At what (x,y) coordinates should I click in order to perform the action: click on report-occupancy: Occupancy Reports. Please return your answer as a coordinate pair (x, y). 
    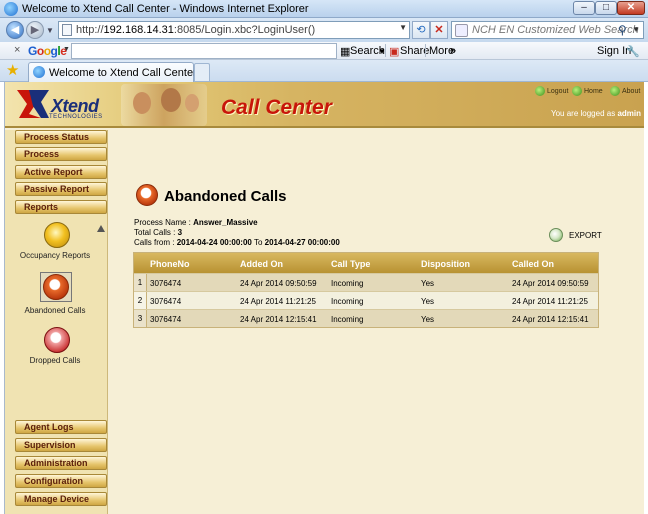
    Looking at the image, I should click on (55, 242).